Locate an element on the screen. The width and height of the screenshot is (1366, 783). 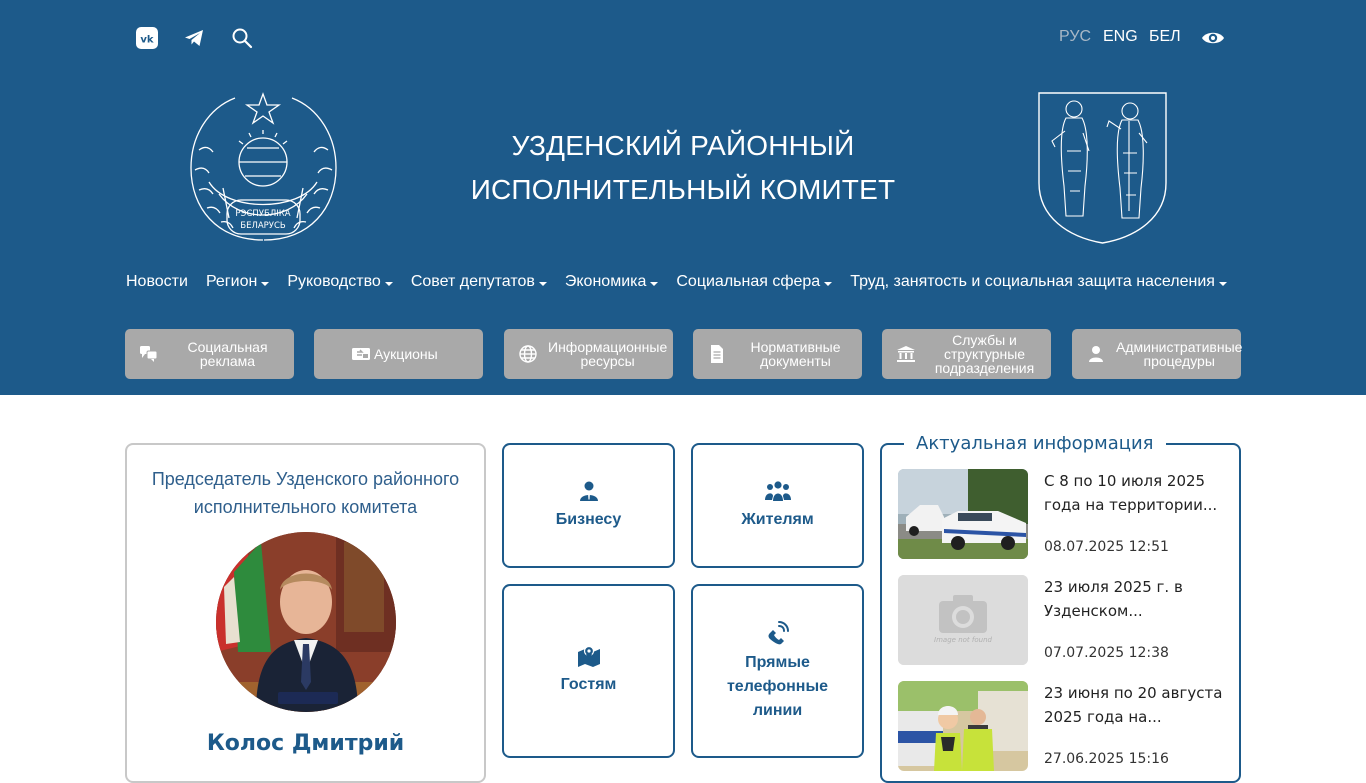
lang-rus: РУС is located at coordinates (1075, 37).